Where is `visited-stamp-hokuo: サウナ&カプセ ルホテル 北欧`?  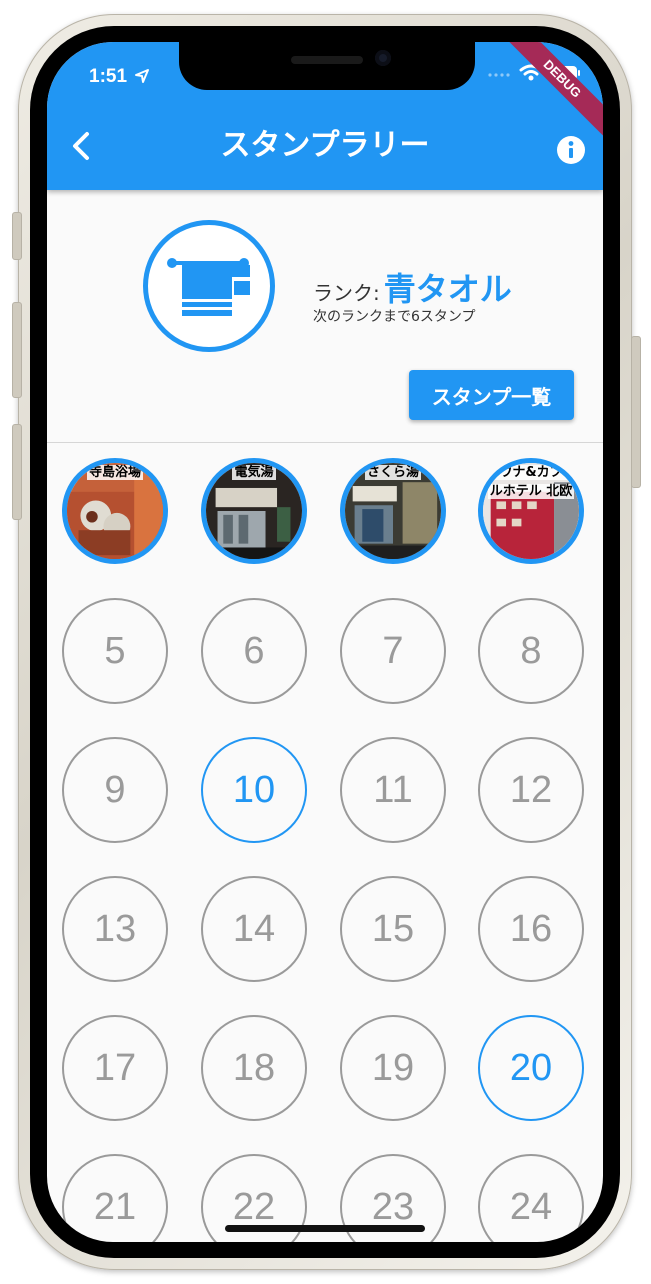
visited-stamp-hokuo: サウナ&カプセ ルホテル 北欧 is located at coordinates (531, 511).